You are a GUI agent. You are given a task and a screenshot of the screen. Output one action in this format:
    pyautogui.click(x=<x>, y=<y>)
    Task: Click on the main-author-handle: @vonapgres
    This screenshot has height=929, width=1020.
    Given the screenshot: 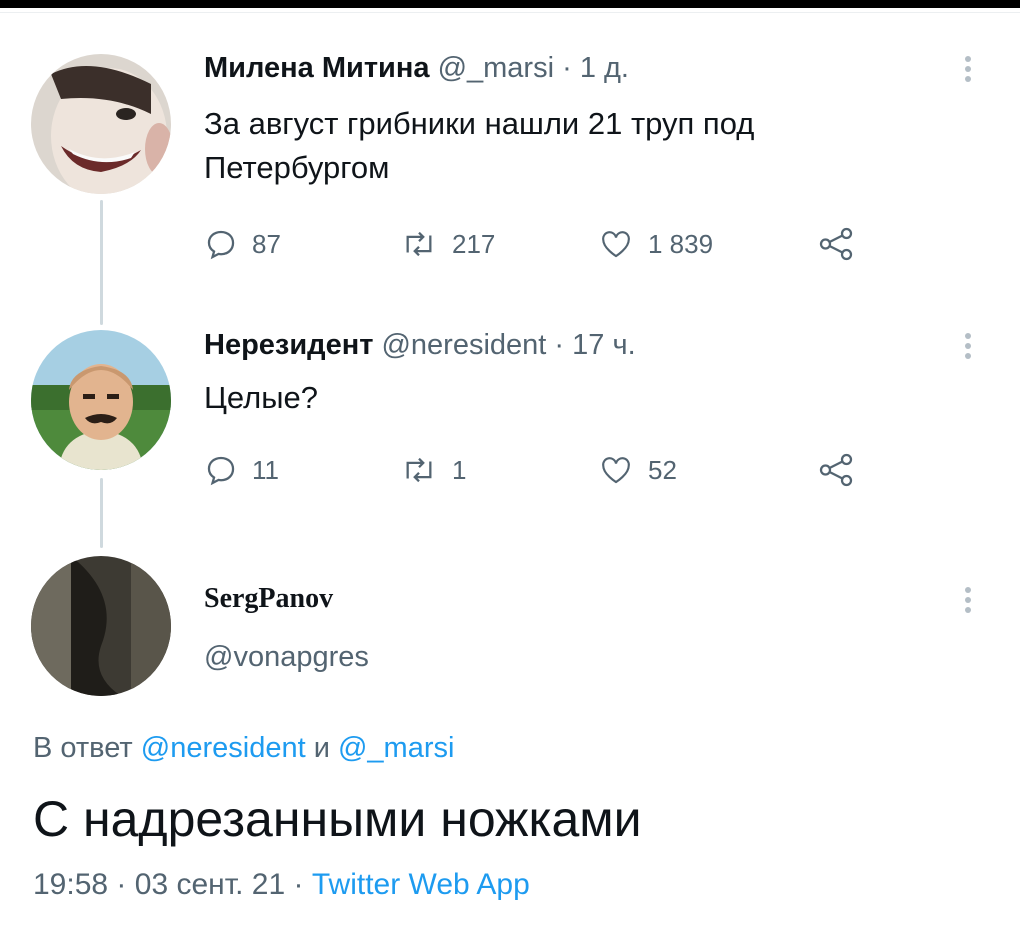 What is the action you would take?
    pyautogui.click(x=286, y=657)
    